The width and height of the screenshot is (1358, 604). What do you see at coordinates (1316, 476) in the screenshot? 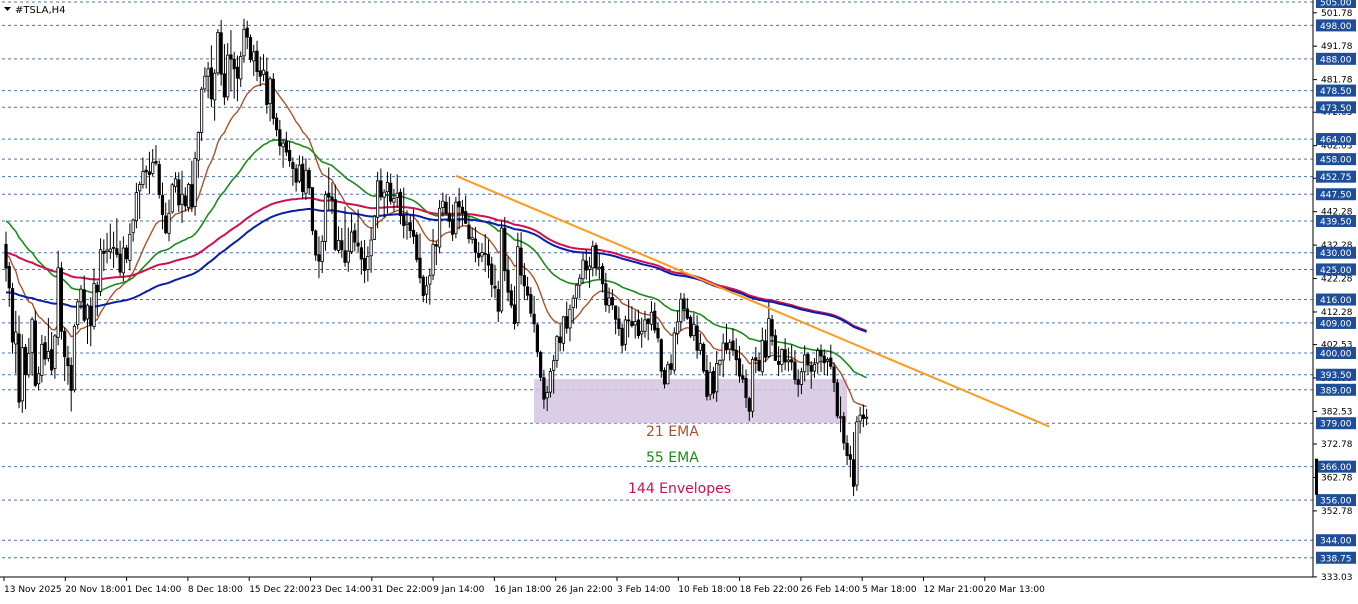
I see `current-price-marker` at bounding box center [1316, 476].